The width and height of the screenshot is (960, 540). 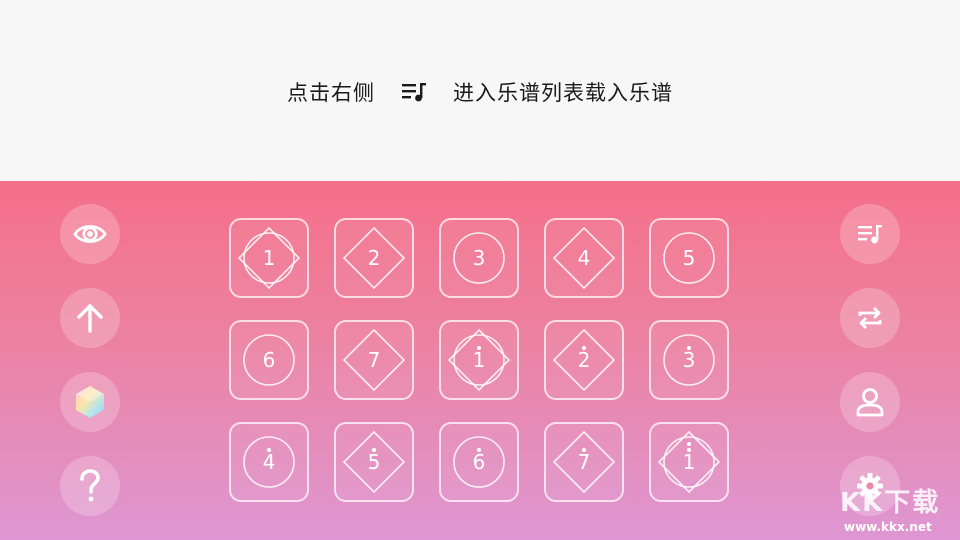 I want to click on user-icon, so click(x=870, y=402).